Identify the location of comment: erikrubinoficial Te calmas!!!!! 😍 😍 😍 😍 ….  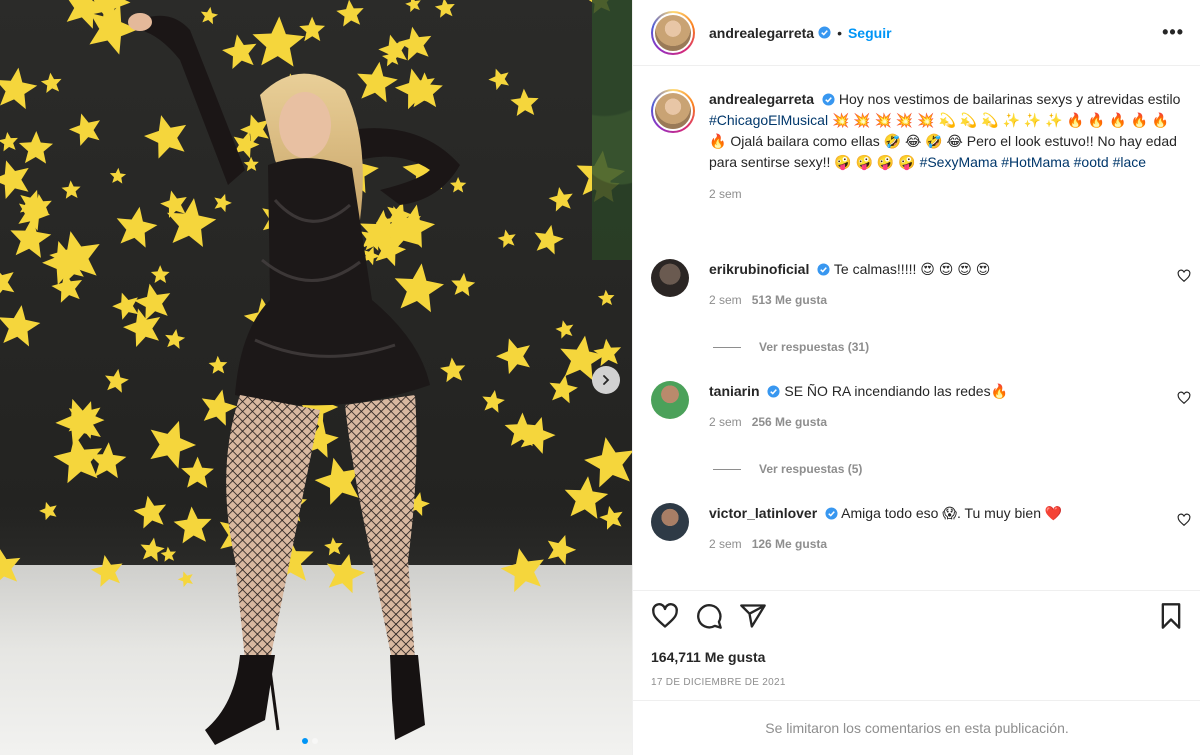
(921, 283).